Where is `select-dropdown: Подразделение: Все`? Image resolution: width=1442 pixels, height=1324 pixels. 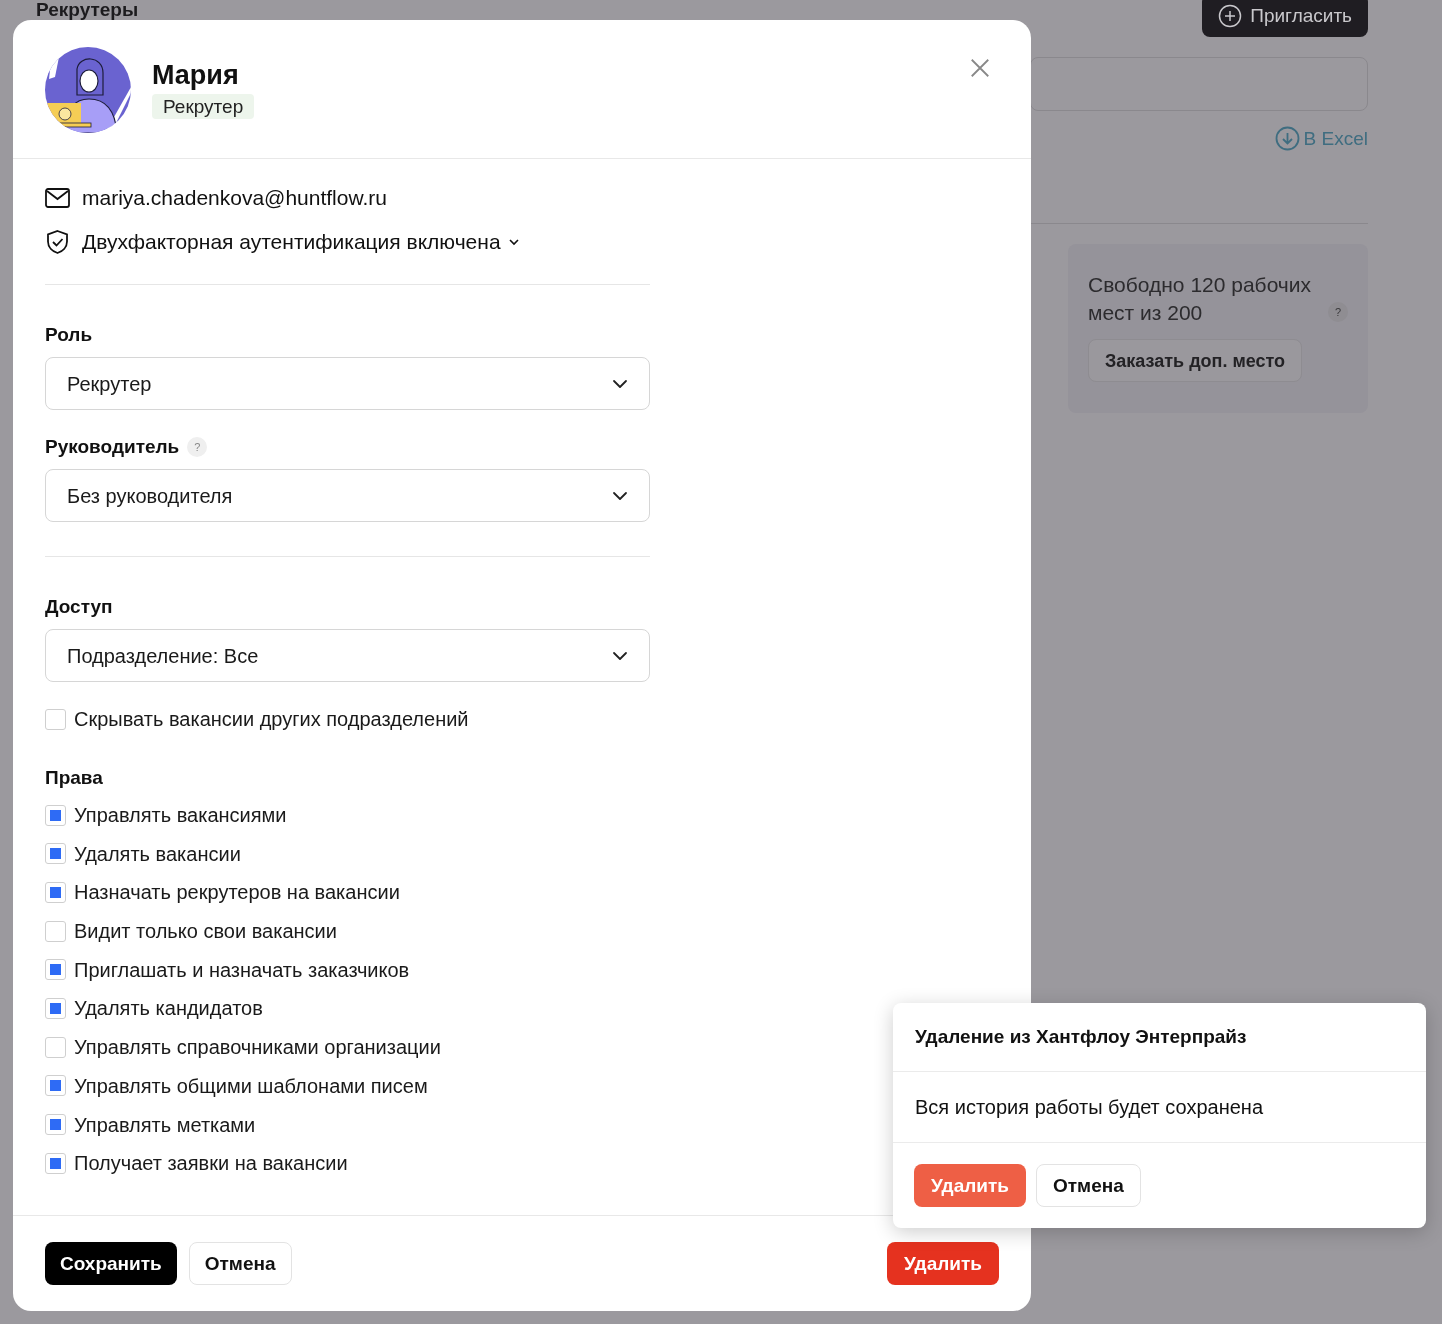 select-dropdown: Подразделение: Все is located at coordinates (347, 655).